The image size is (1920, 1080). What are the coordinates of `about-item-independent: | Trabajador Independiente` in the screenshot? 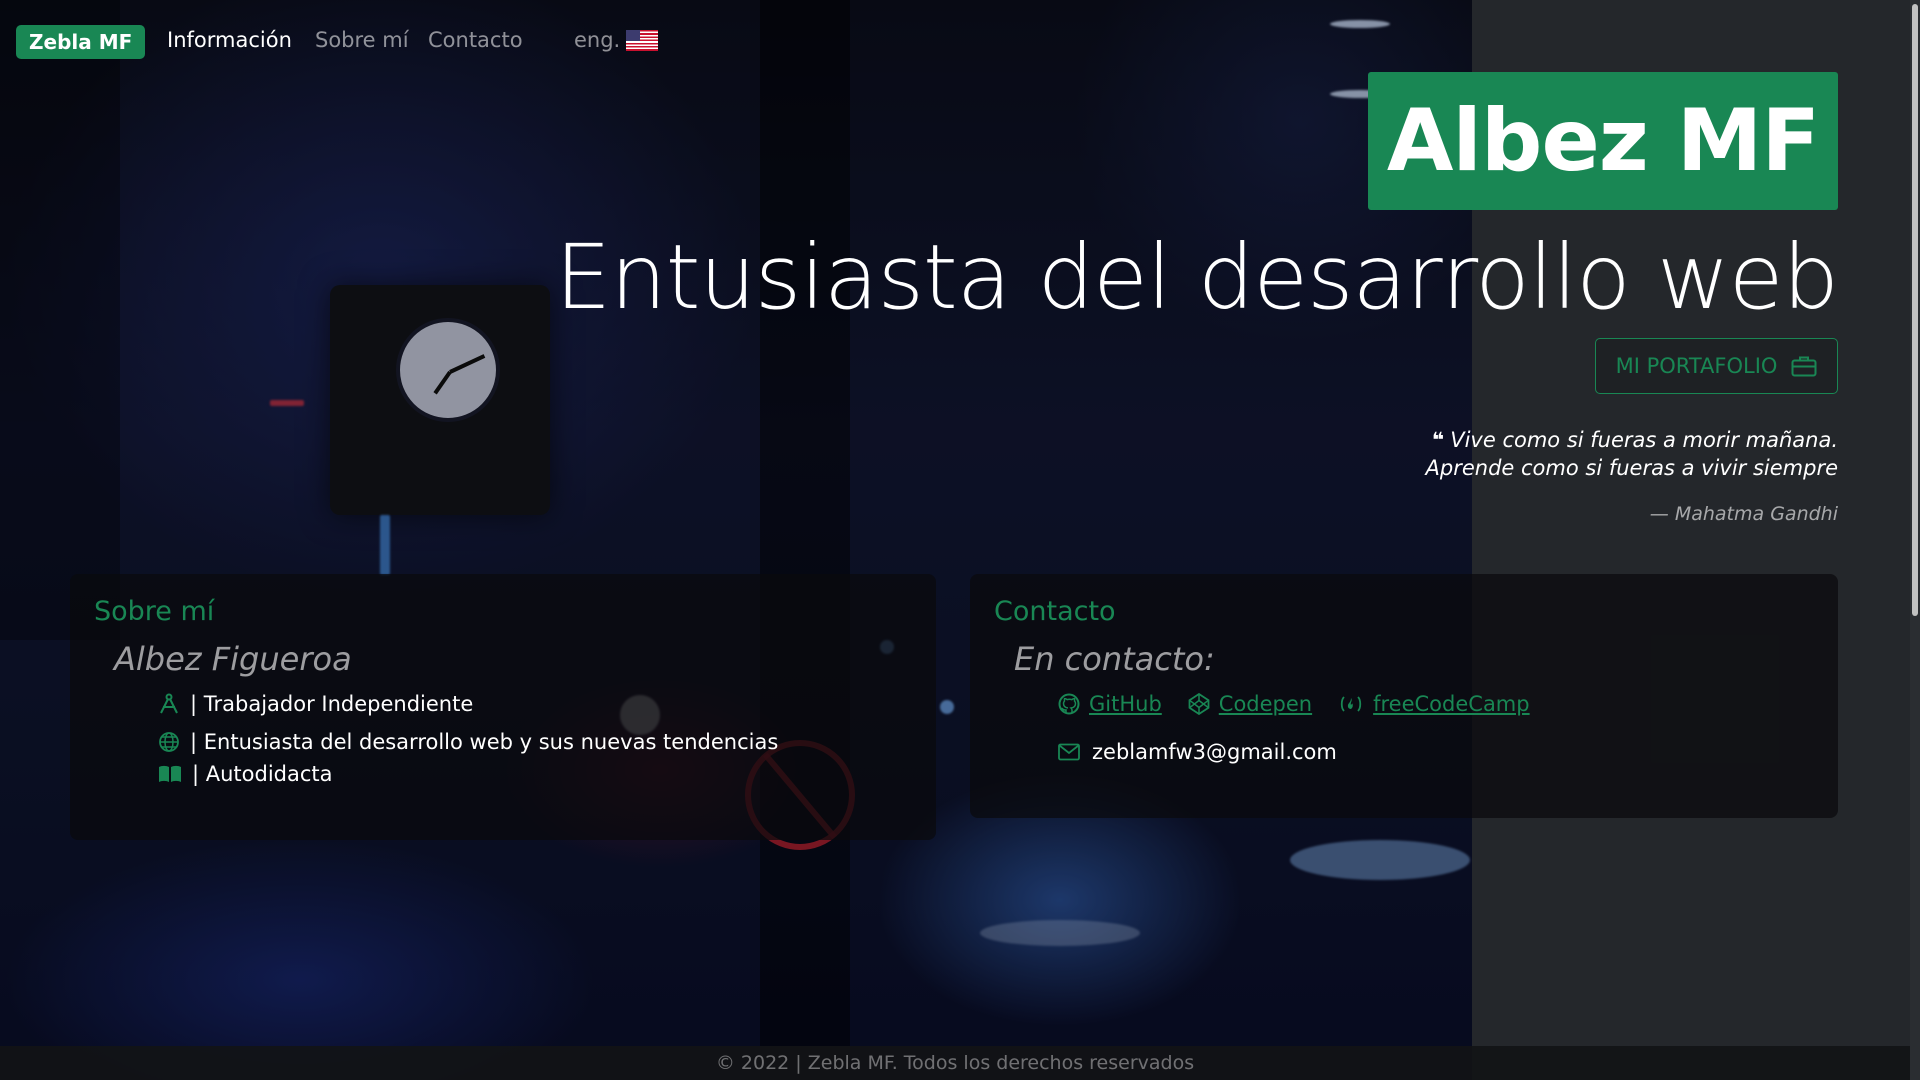 It's located at (315, 704).